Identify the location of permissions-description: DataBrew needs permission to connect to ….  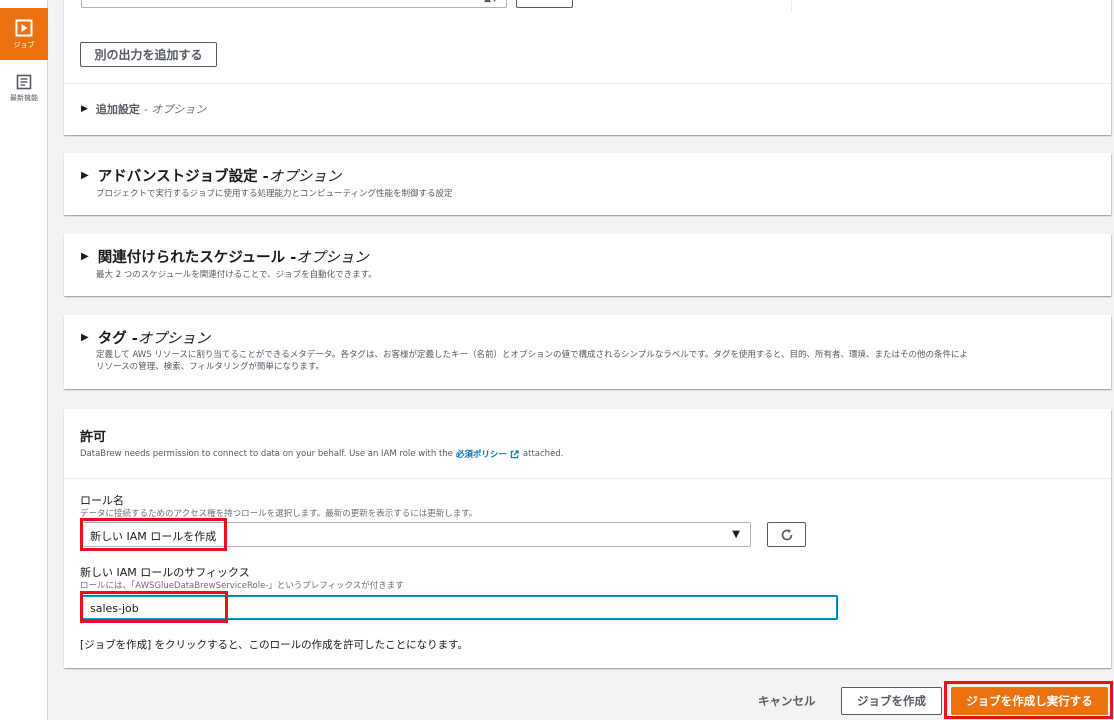
(321, 454).